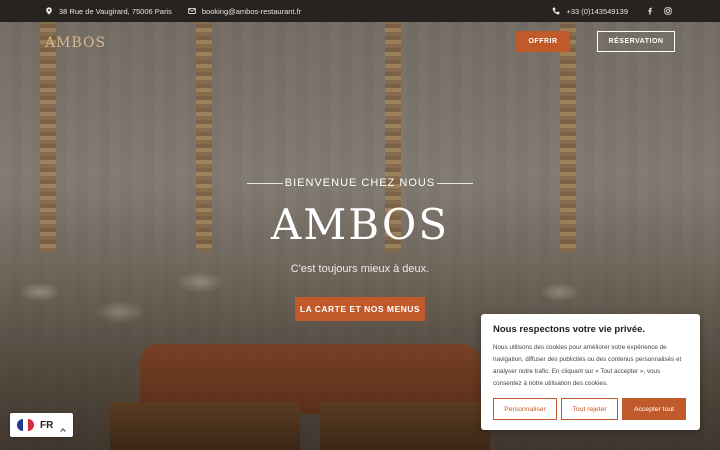 This screenshot has width=720, height=450. I want to click on cookie-buttons: Personnaliser Tout rejeter Accepter tout, so click(589, 409).